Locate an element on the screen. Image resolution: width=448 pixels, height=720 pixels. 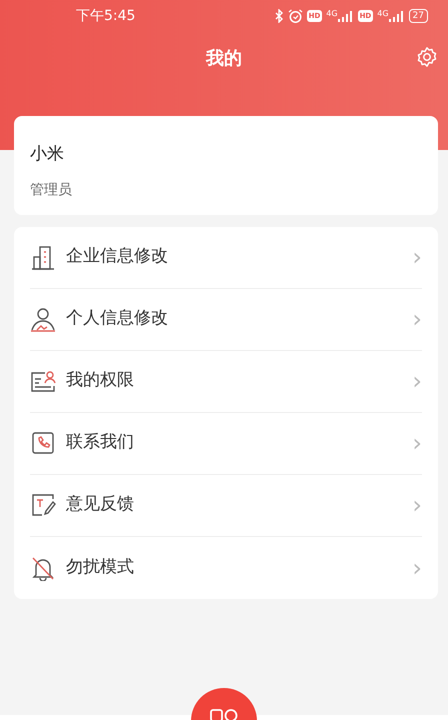
menu-item: 我的权限 › is located at coordinates (226, 381).